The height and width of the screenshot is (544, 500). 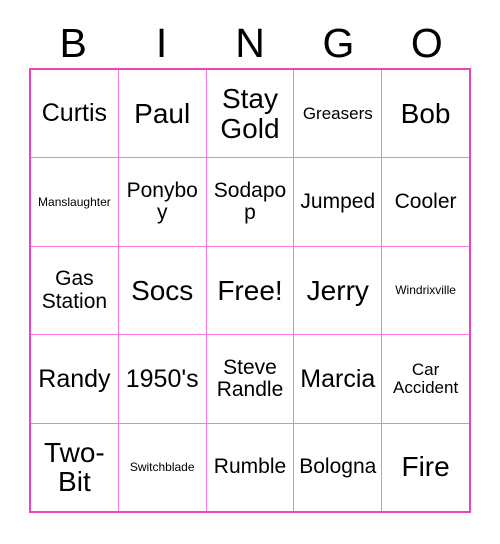 I want to click on bingo-cell-n1: Stay Gold, so click(x=250, y=114).